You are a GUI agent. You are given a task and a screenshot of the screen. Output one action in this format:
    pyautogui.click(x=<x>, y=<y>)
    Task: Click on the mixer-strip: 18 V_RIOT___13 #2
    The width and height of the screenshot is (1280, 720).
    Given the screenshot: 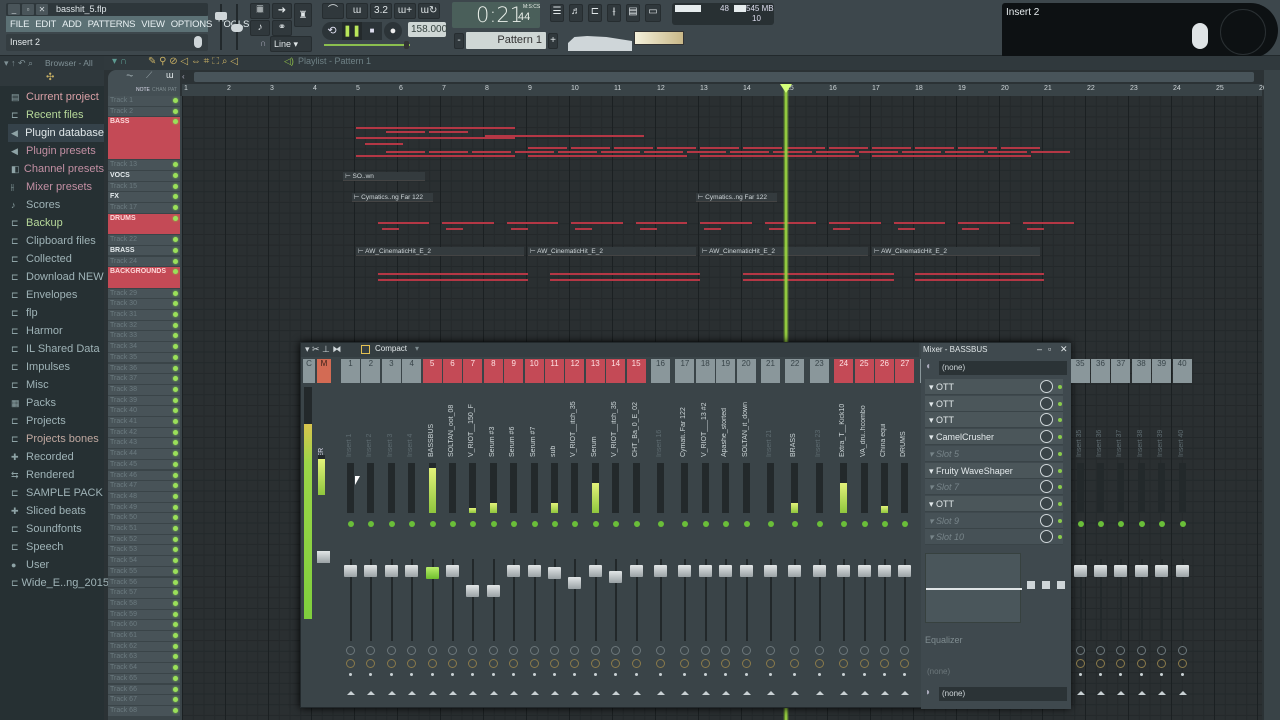 What is the action you would take?
    pyautogui.click(x=705, y=532)
    